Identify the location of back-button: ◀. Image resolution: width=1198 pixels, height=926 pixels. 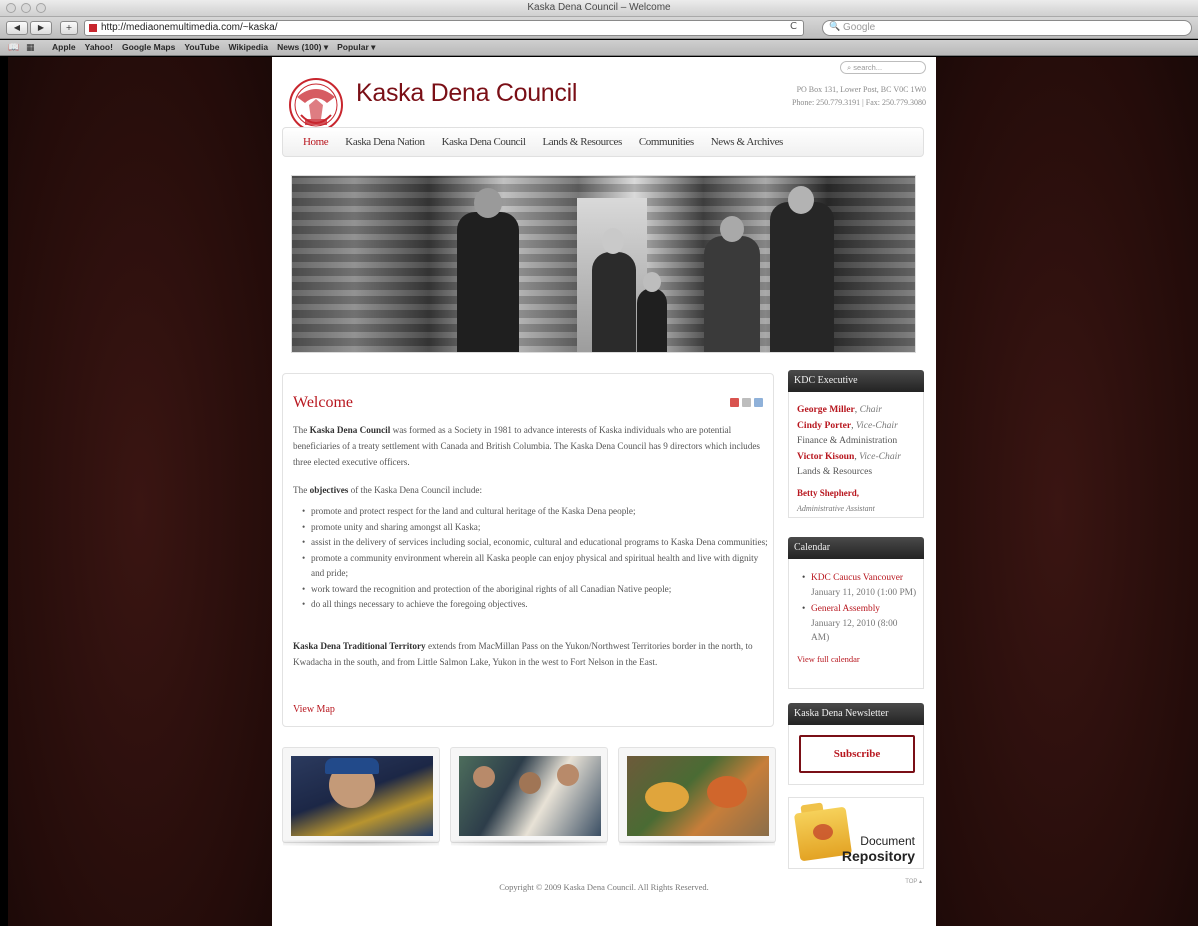
(17, 28).